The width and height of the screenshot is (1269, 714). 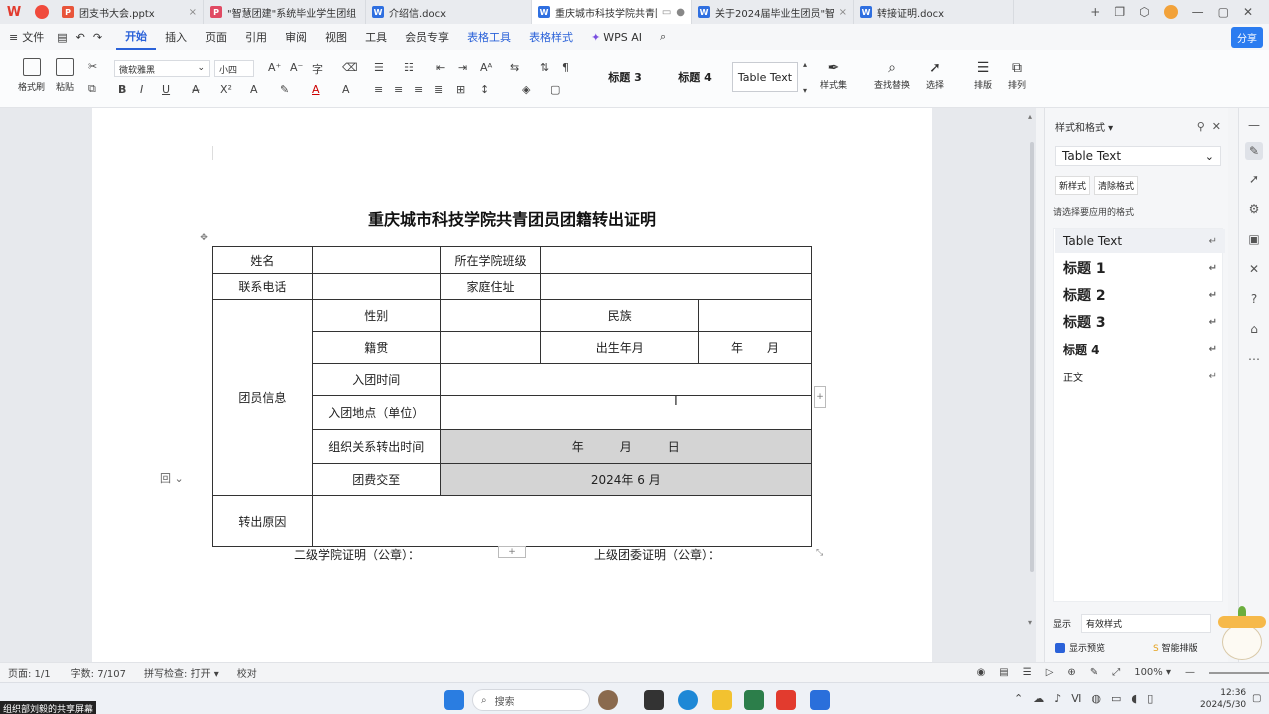 I want to click on page-view-icon: ▤, so click(x=1003, y=672).